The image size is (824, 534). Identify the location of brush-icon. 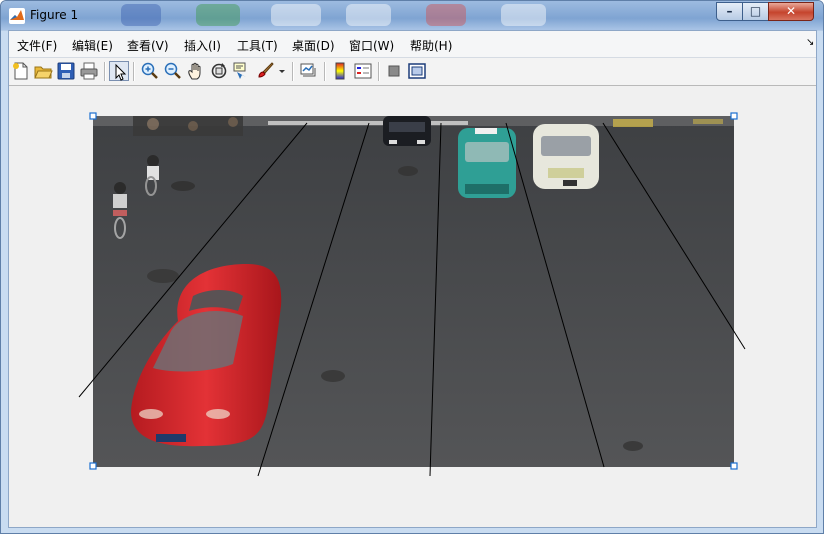
(265, 71).